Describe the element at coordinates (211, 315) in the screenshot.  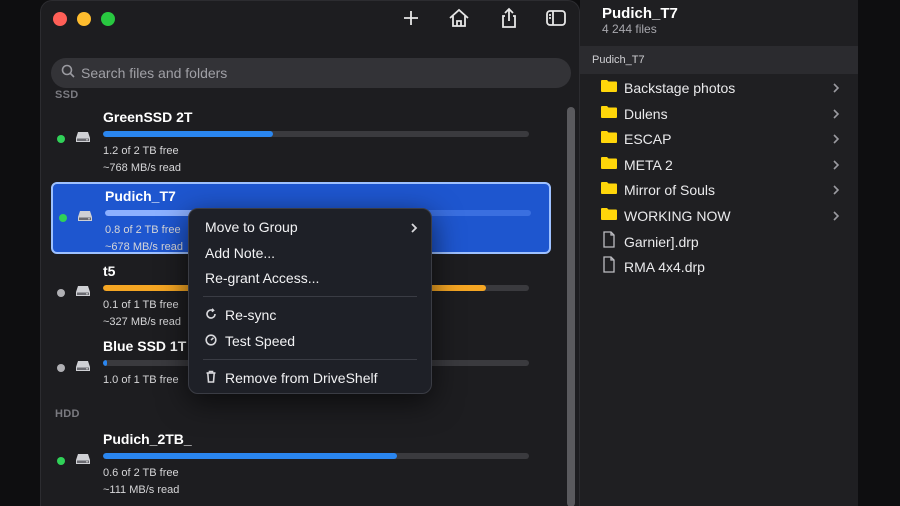
I see `refresh-icon` at that location.